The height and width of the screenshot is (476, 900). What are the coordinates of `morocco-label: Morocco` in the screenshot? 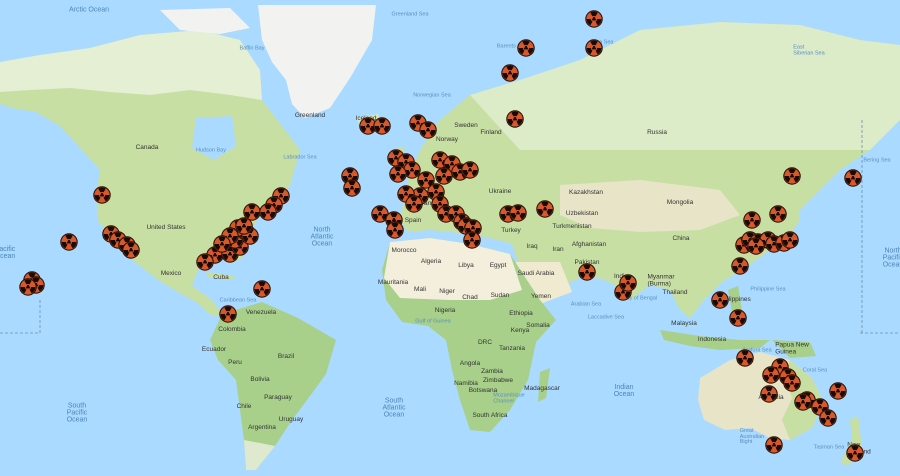 It's located at (404, 250).